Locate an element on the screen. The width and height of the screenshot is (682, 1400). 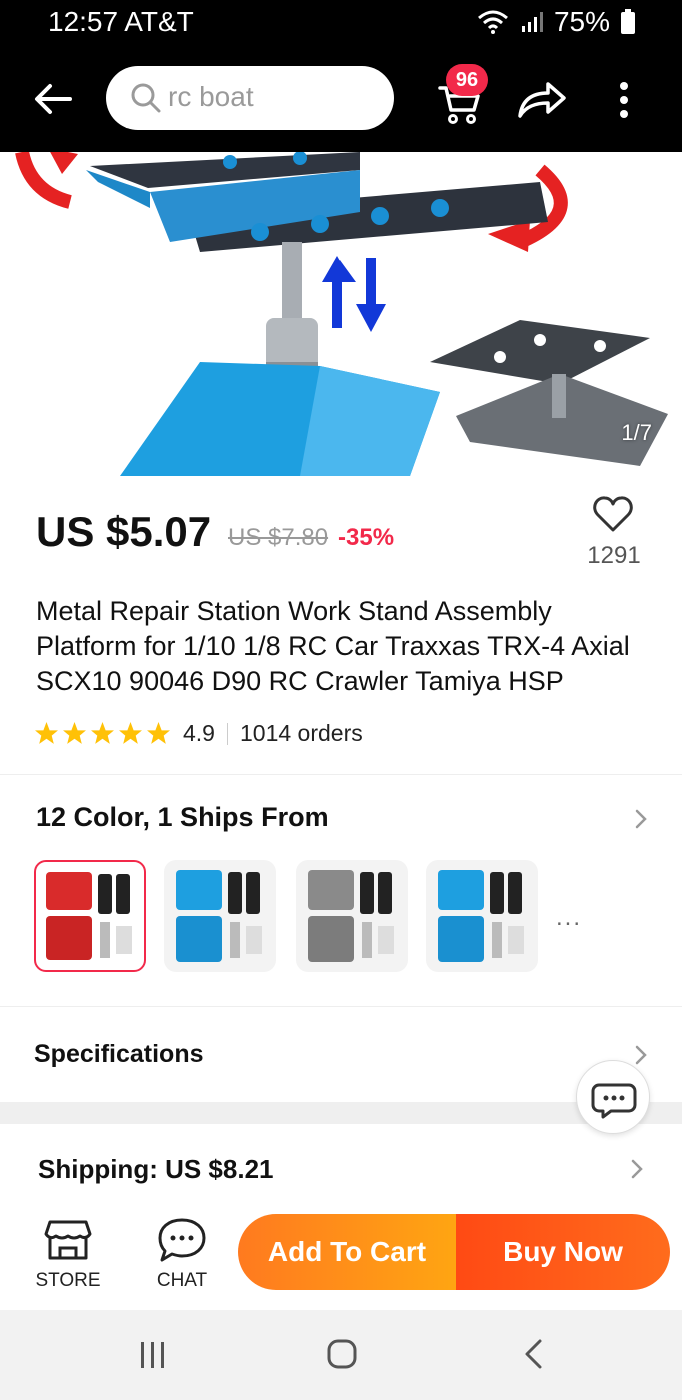
rating-value: 4.9 is located at coordinates (199, 733).